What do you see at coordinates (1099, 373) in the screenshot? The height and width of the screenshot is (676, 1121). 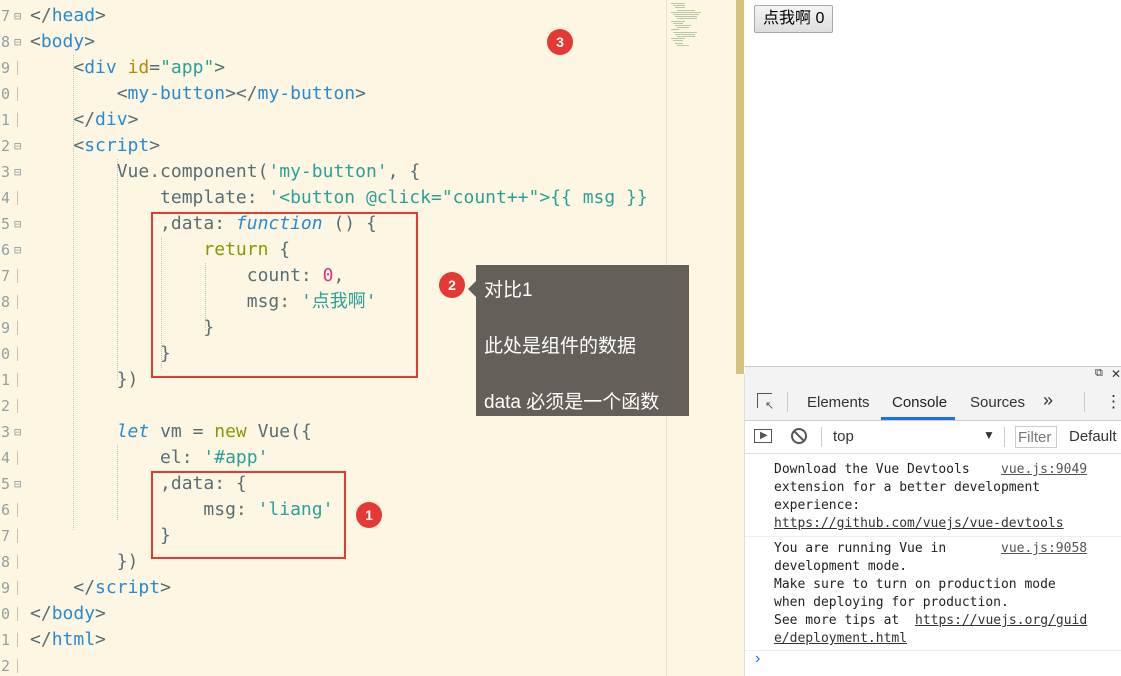 I see `undock-icon: ⧉` at bounding box center [1099, 373].